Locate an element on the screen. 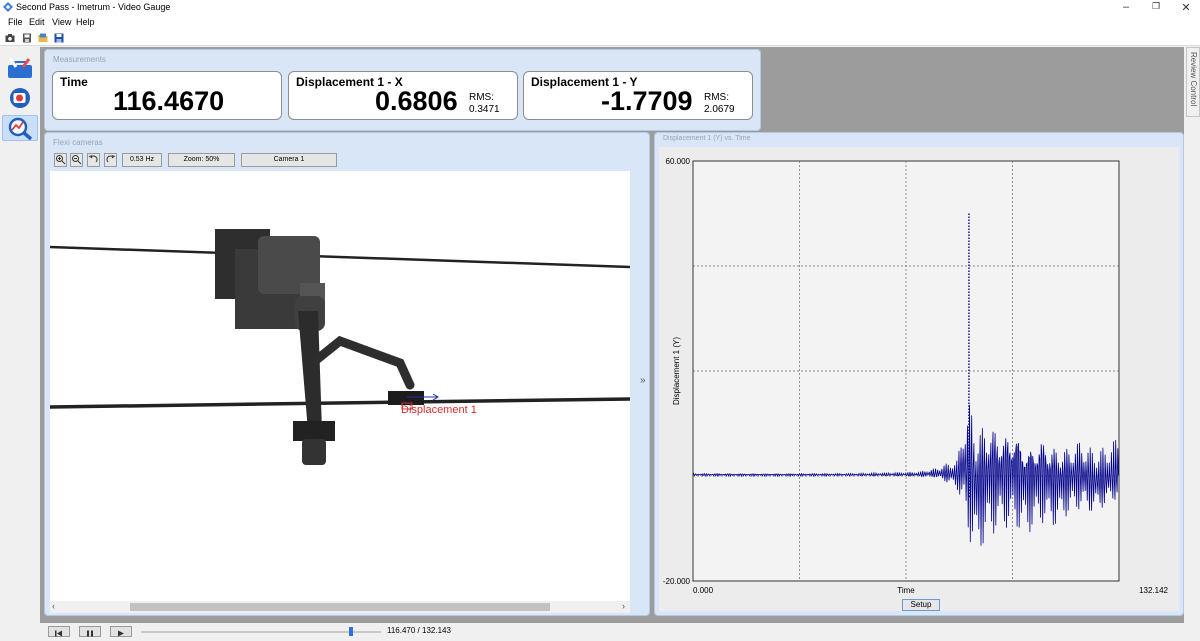  skip-to-start-button is located at coordinates (59, 631).